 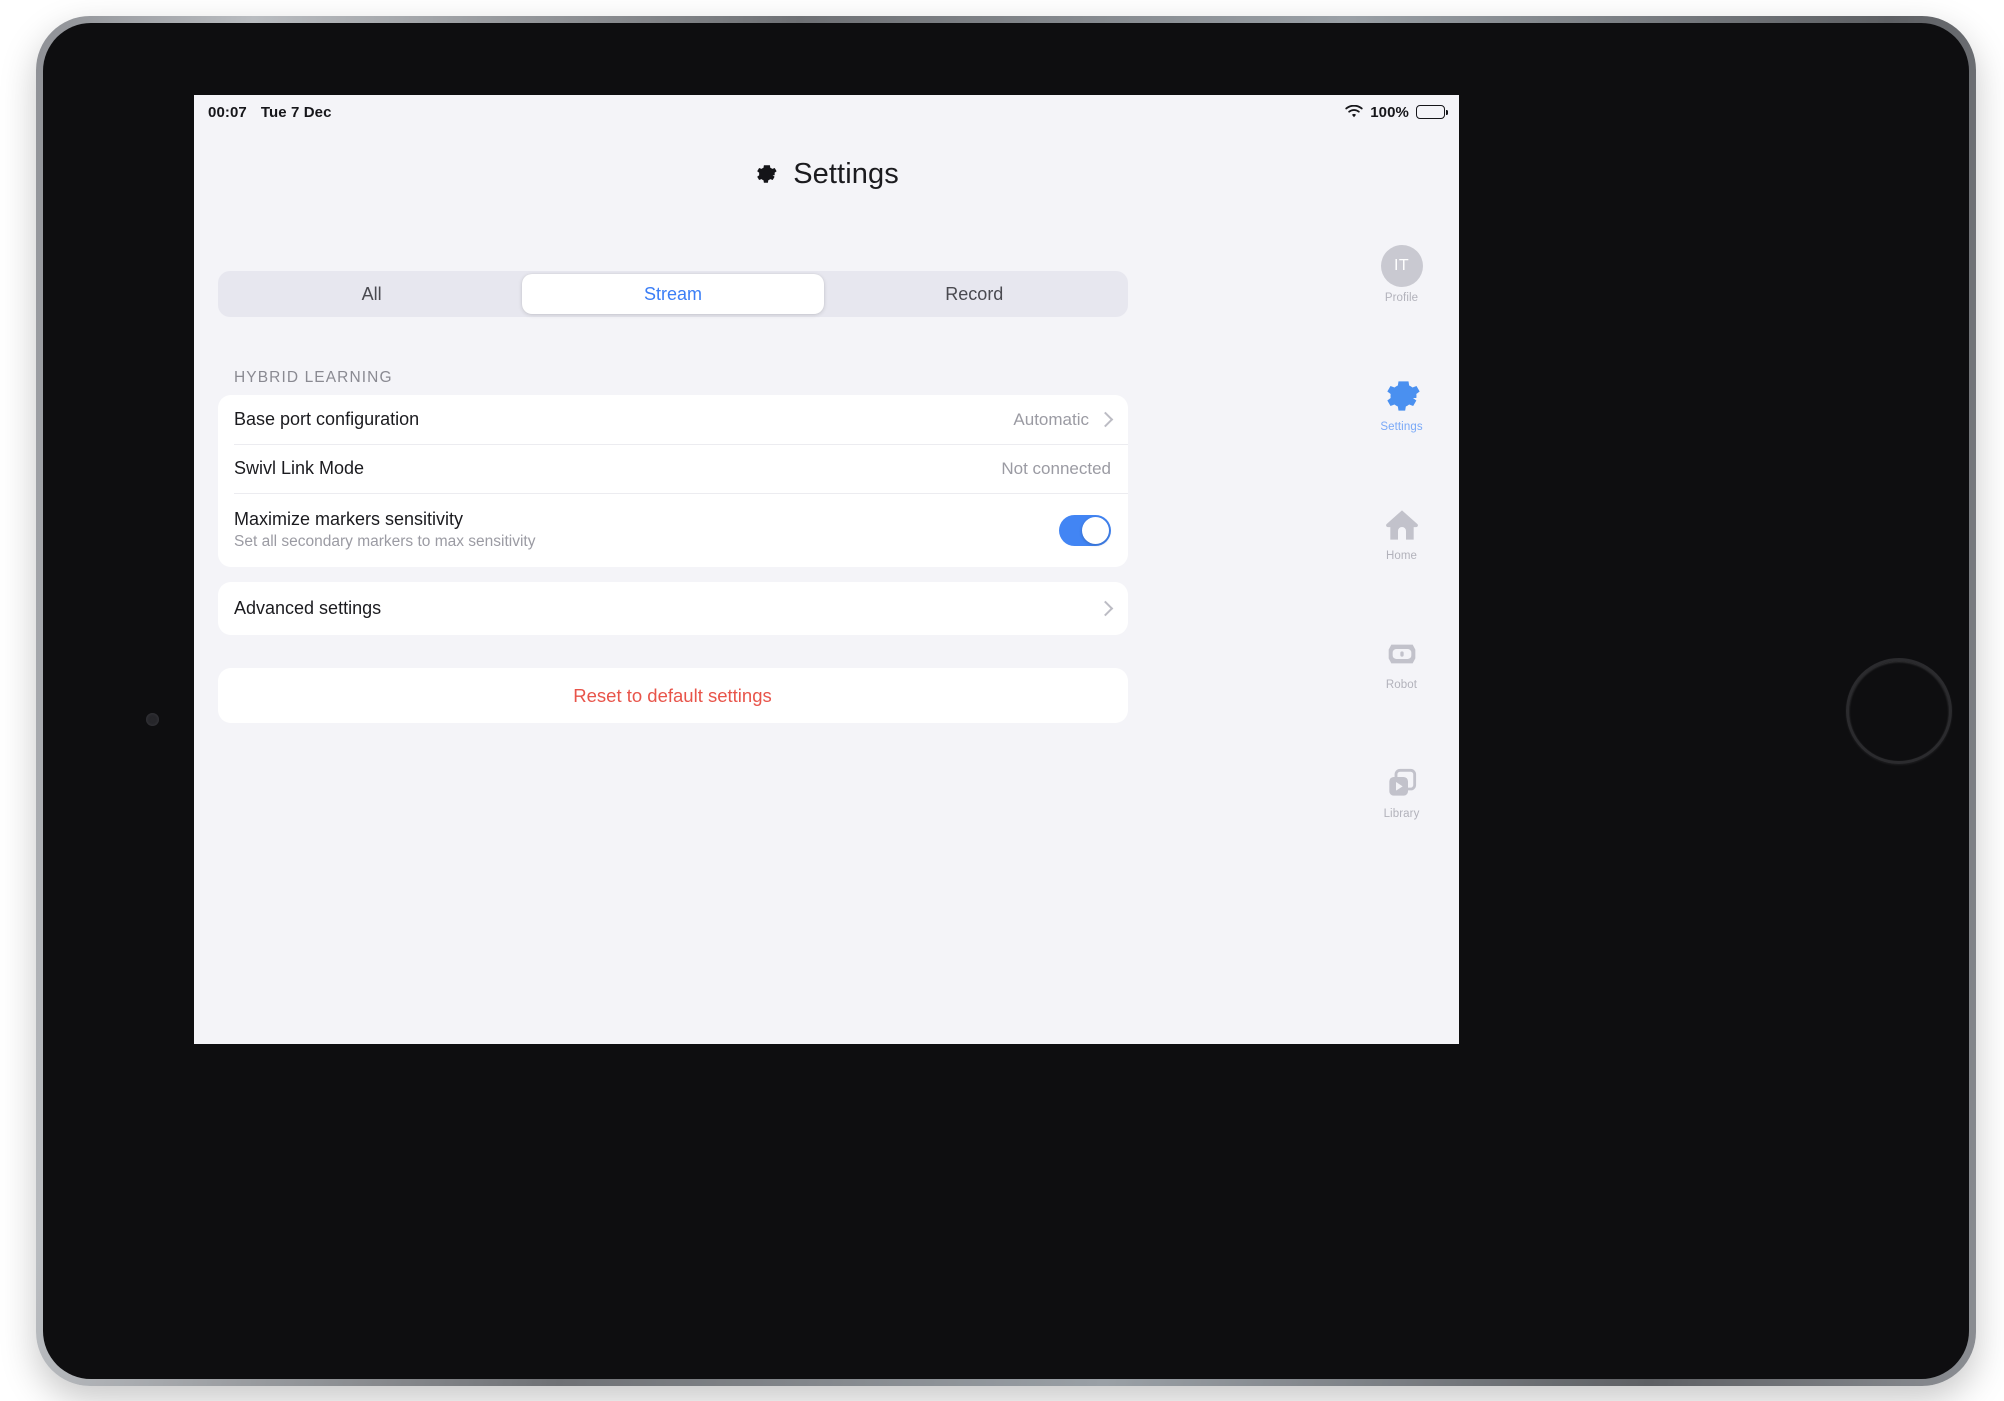 I want to click on home-button, so click(x=1899, y=711).